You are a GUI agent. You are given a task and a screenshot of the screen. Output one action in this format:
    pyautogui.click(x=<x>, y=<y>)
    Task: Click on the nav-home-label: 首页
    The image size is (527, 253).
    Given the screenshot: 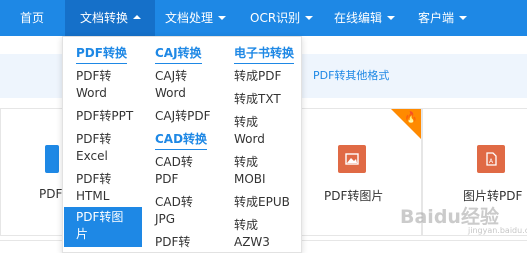 What is the action you would take?
    pyautogui.click(x=32, y=18)
    